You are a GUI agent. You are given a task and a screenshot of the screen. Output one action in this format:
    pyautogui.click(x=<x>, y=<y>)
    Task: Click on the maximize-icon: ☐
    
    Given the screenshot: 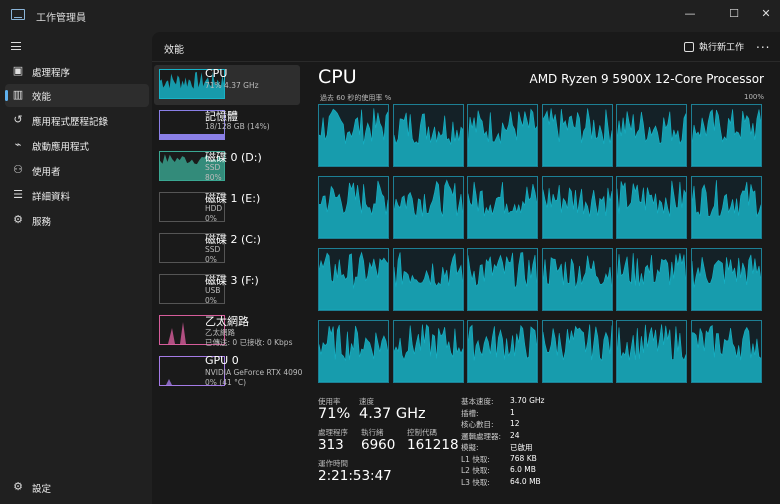 What is the action you would take?
    pyautogui.click(x=734, y=13)
    